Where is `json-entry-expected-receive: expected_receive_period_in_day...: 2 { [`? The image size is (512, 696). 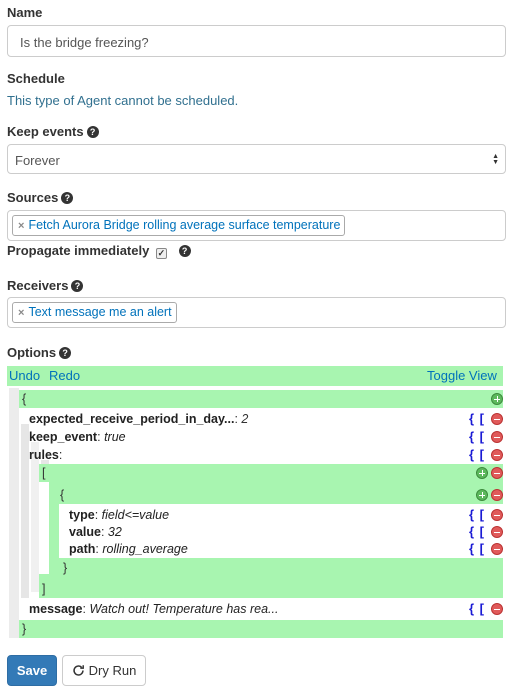
json-entry-expected-receive: expected_receive_period_in_day...: 2 { [ is located at coordinates (266, 419).